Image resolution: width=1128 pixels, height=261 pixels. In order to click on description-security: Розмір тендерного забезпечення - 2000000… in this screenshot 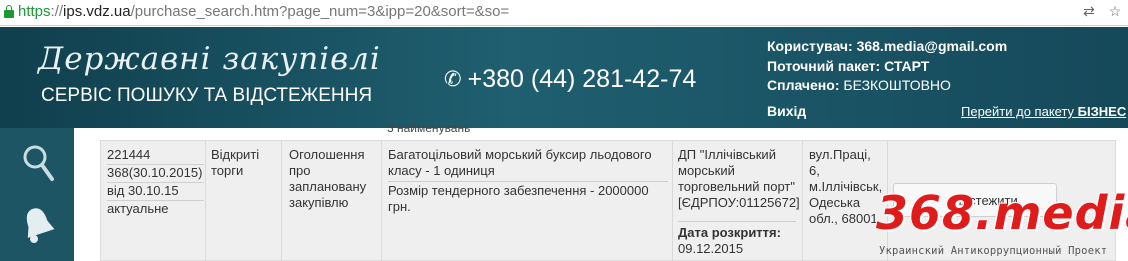, I will do `click(518, 198)`.